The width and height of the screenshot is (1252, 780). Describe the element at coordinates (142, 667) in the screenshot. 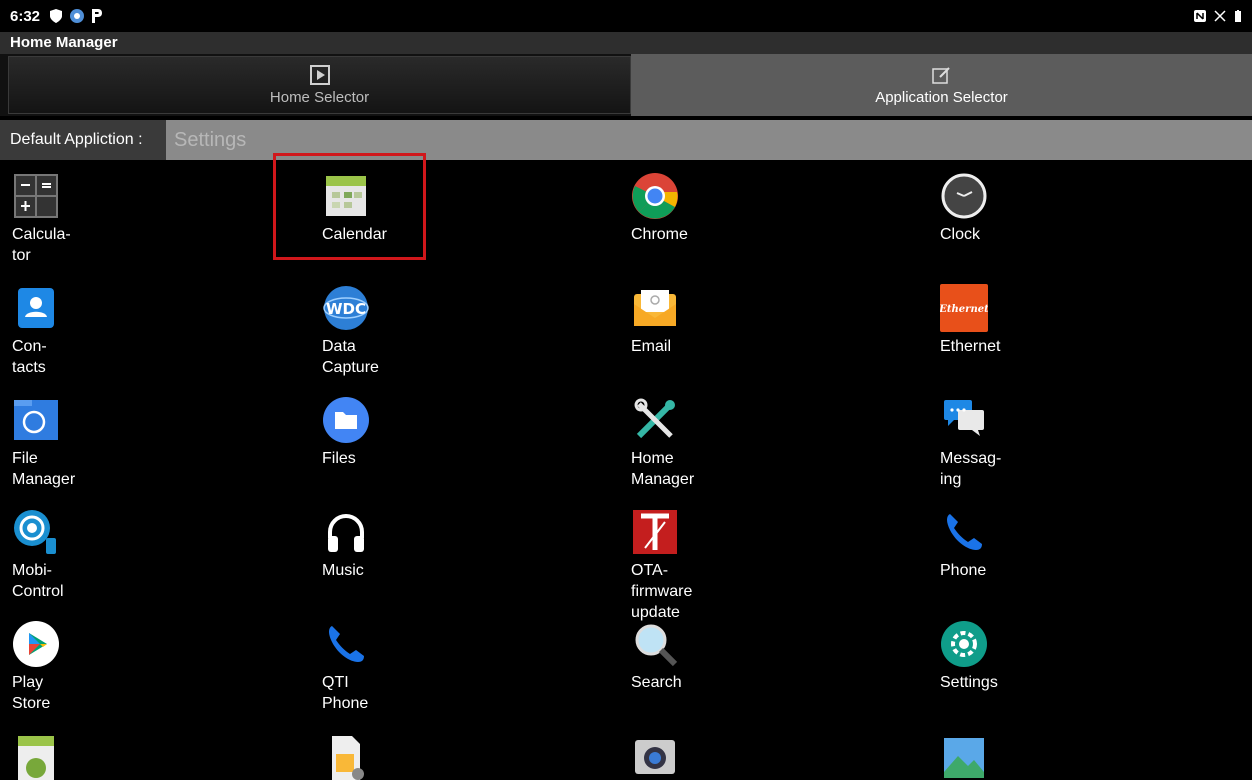

I see `app-play-store: Play Store` at that location.